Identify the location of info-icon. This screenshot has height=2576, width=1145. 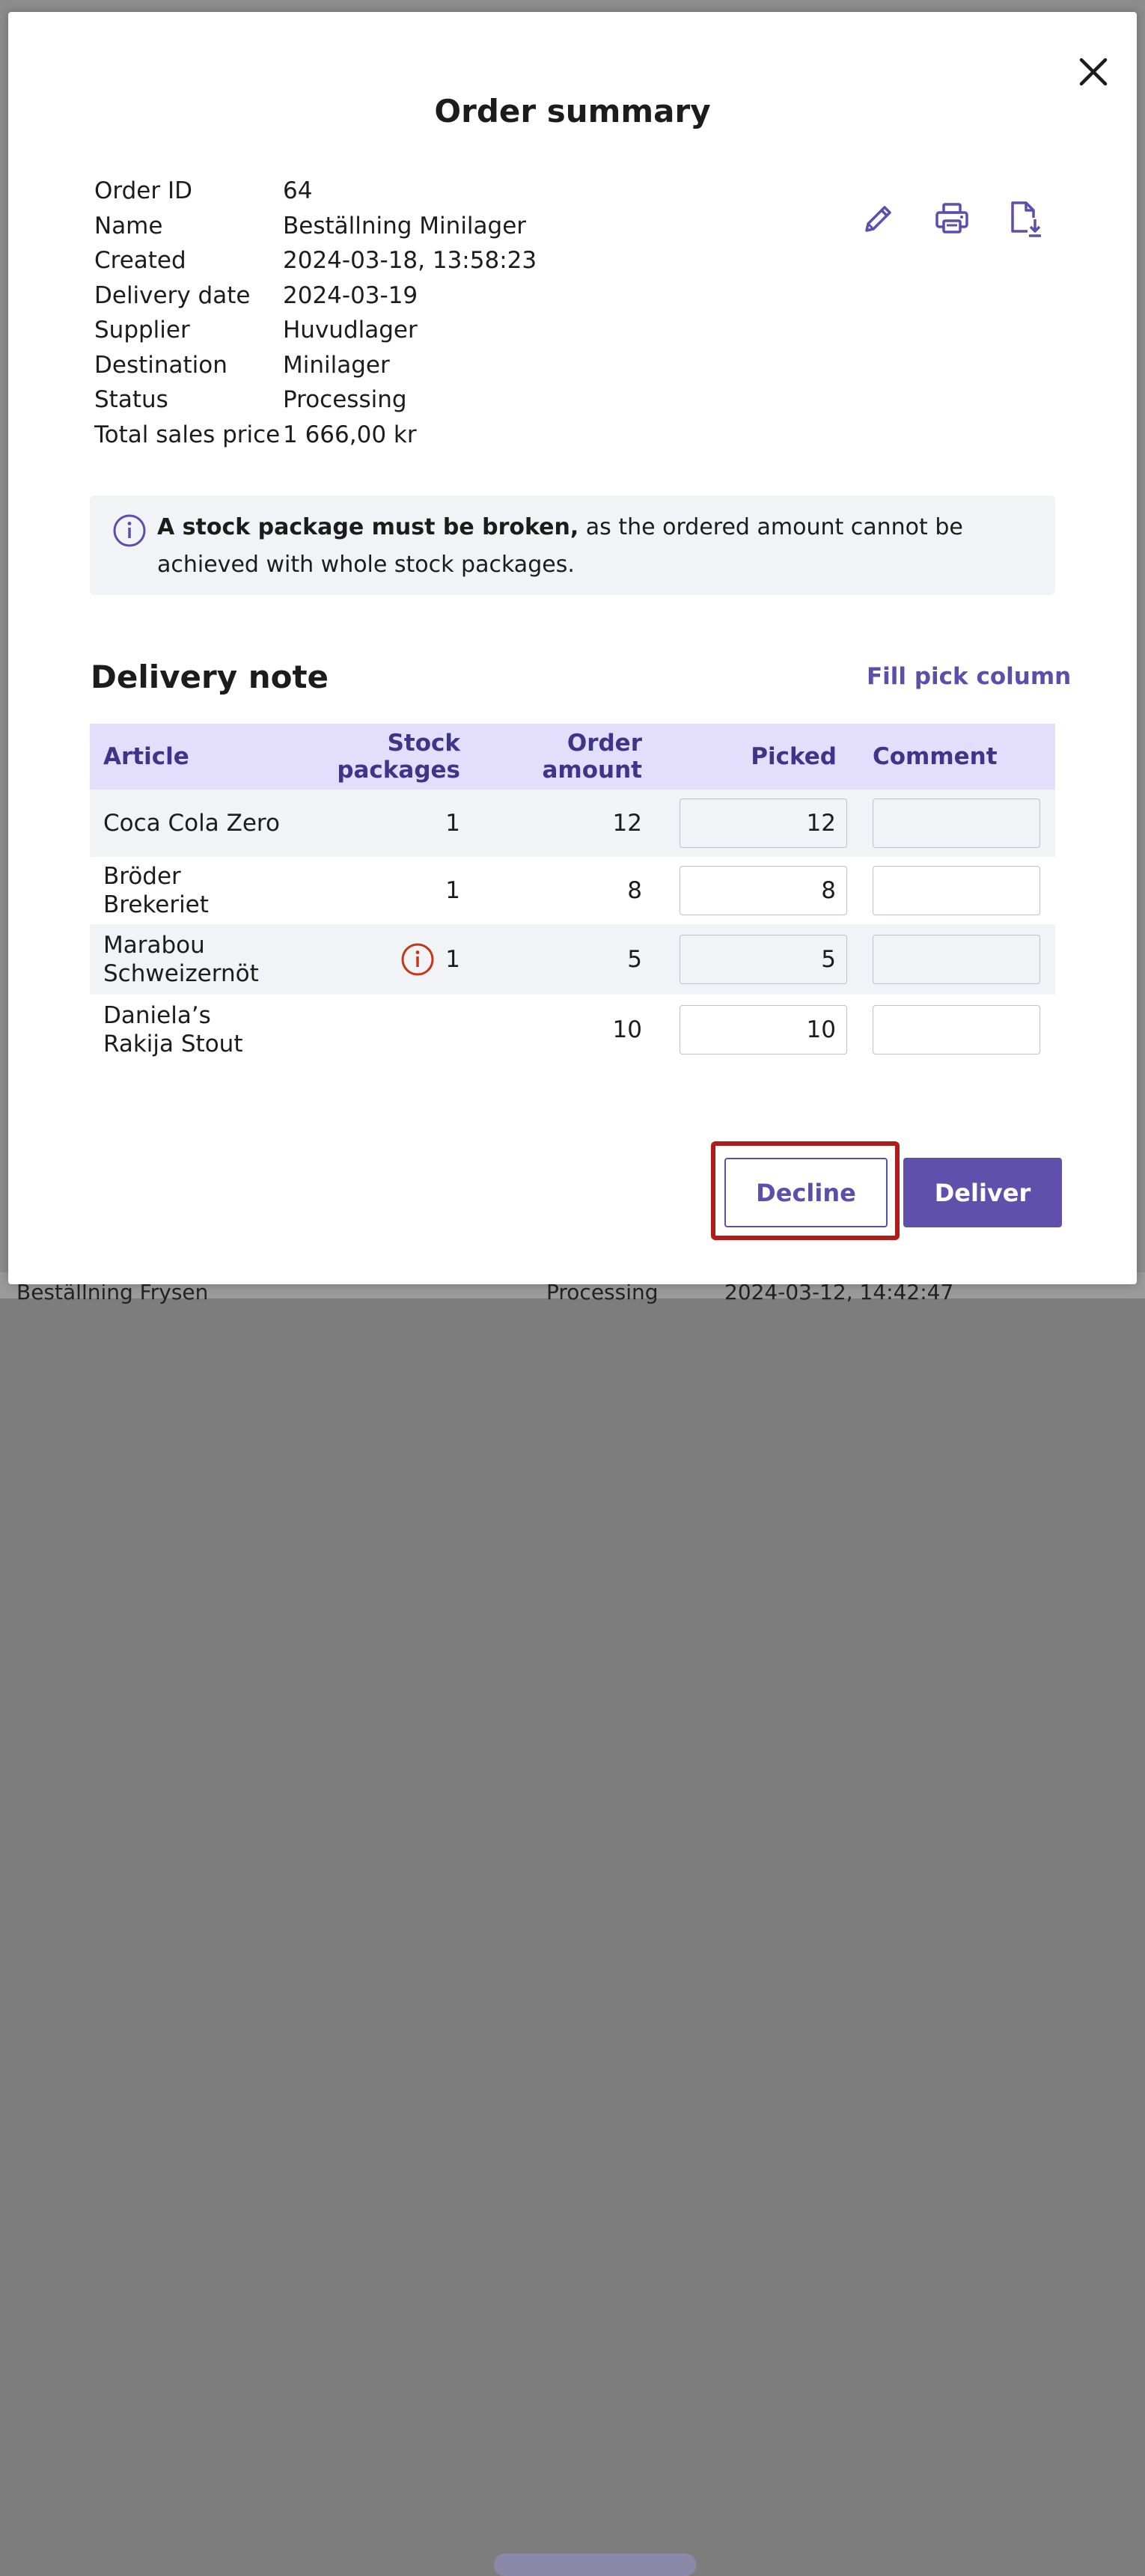
(129, 532).